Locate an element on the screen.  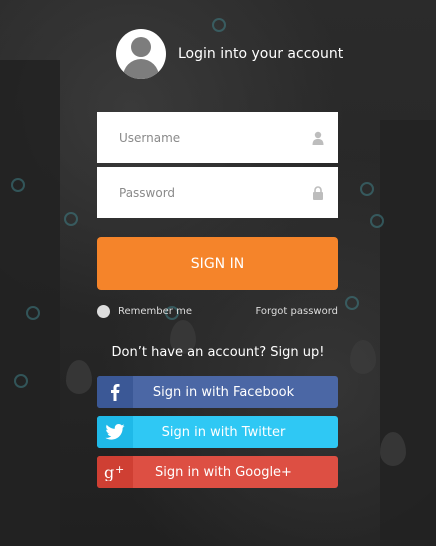
username-input is located at coordinates (204, 137).